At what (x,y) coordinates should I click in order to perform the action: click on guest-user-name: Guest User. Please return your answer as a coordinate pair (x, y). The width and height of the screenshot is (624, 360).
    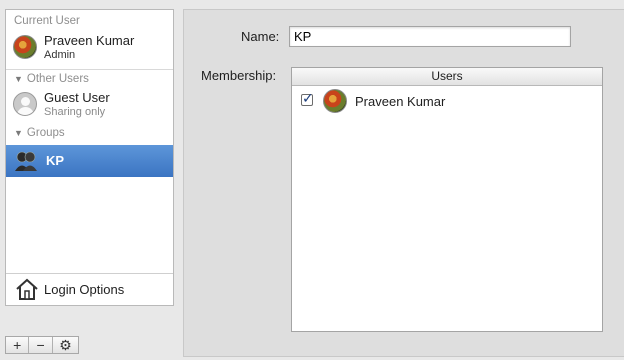
    Looking at the image, I should click on (77, 97).